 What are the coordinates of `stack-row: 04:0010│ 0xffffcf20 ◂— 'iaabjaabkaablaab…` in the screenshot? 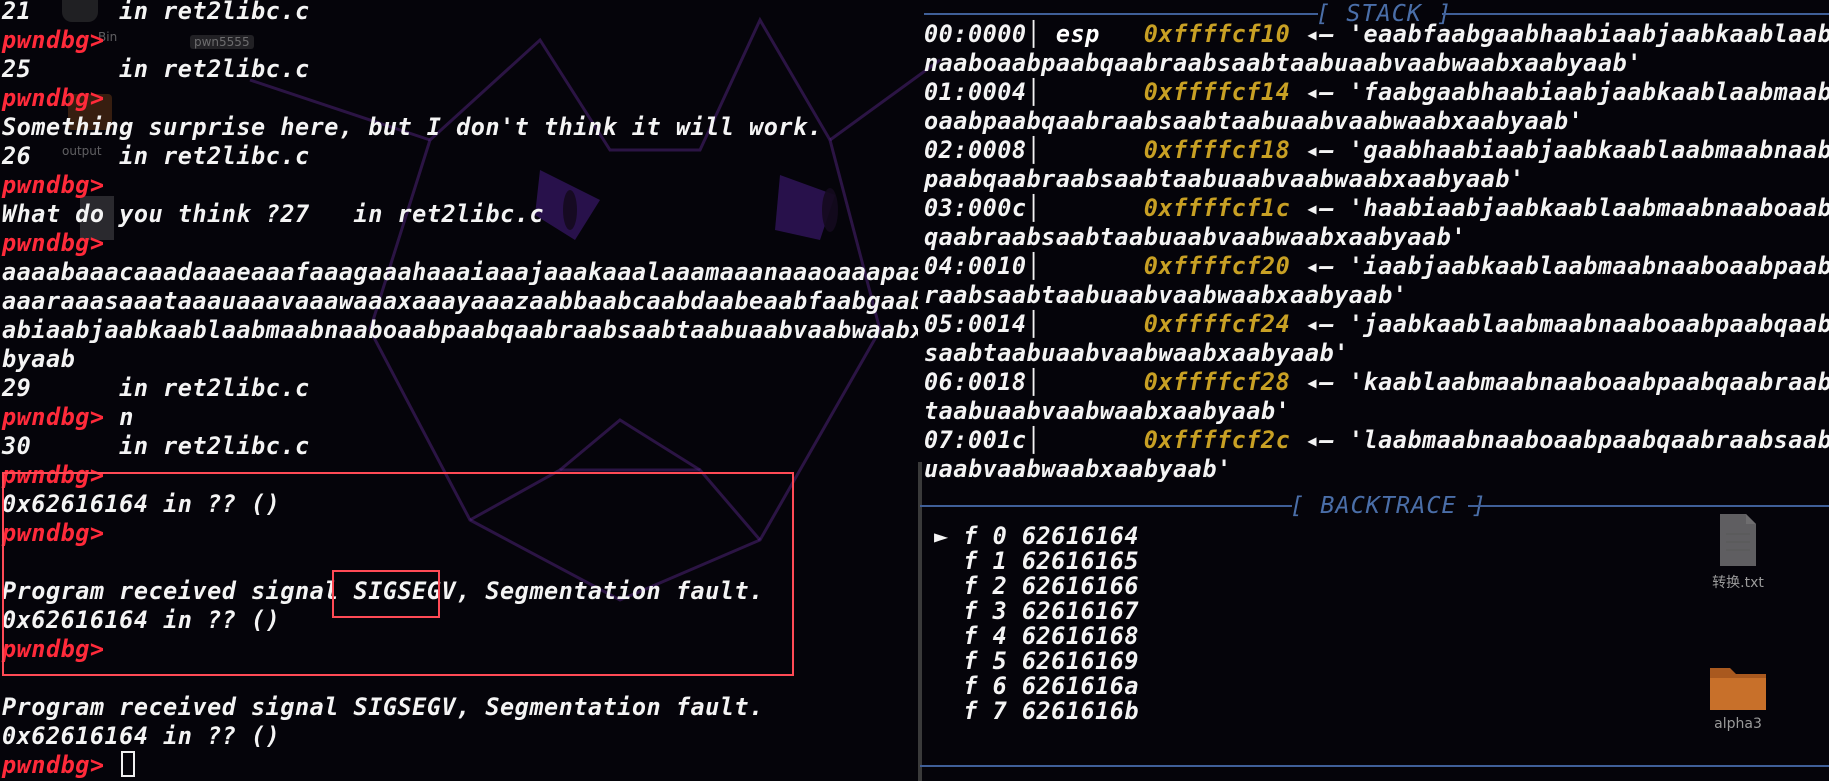 It's located at (1376, 266).